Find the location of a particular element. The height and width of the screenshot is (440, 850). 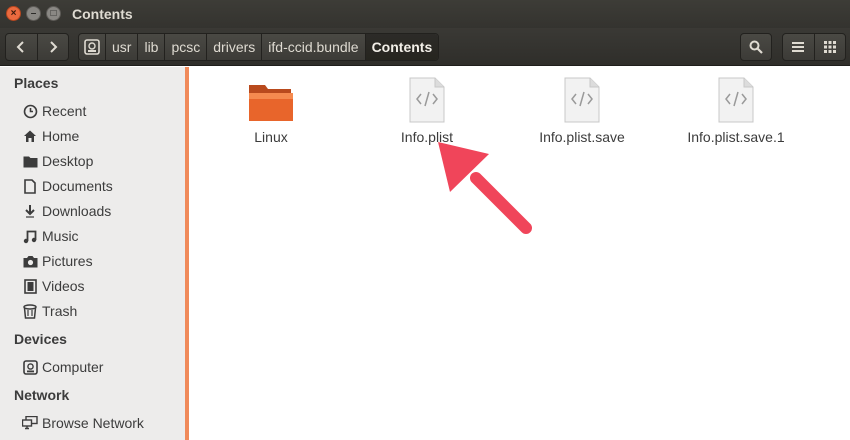

sidebar-item-label: Computer is located at coordinates (73, 367).